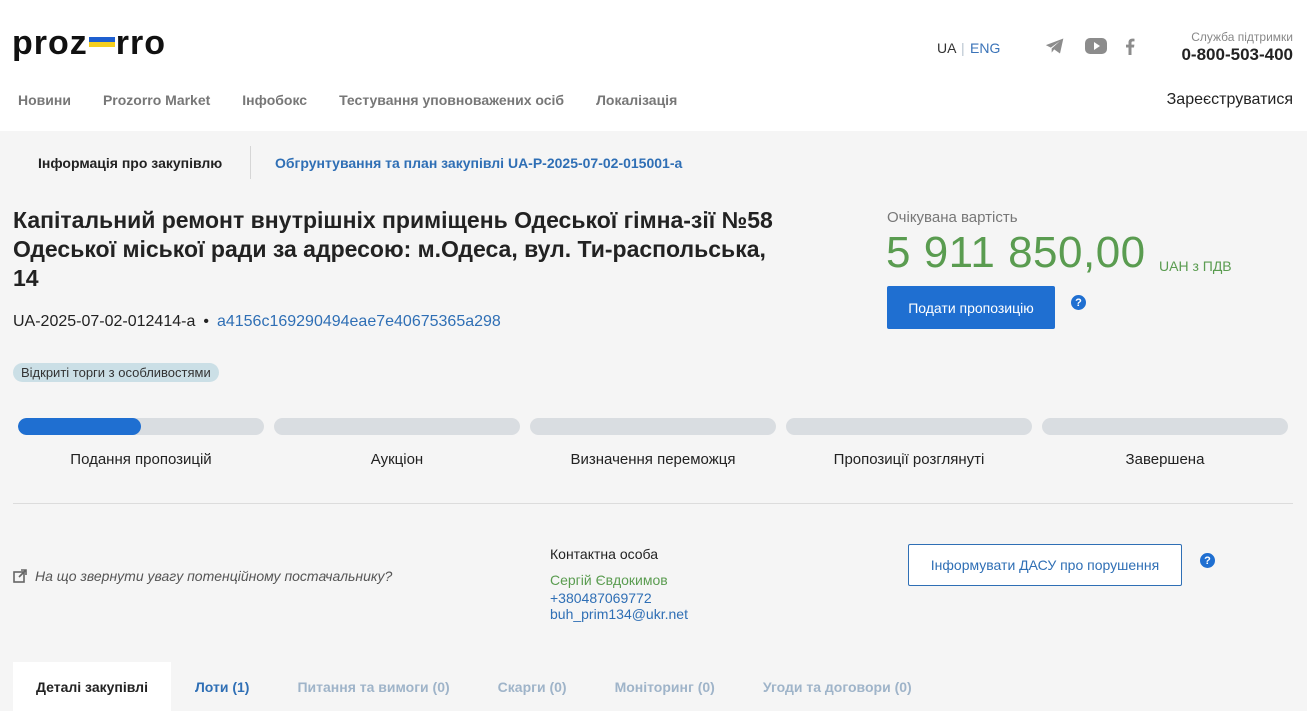  Describe the element at coordinates (1165, 443) in the screenshot. I see `stage-complete: Завершена` at that location.